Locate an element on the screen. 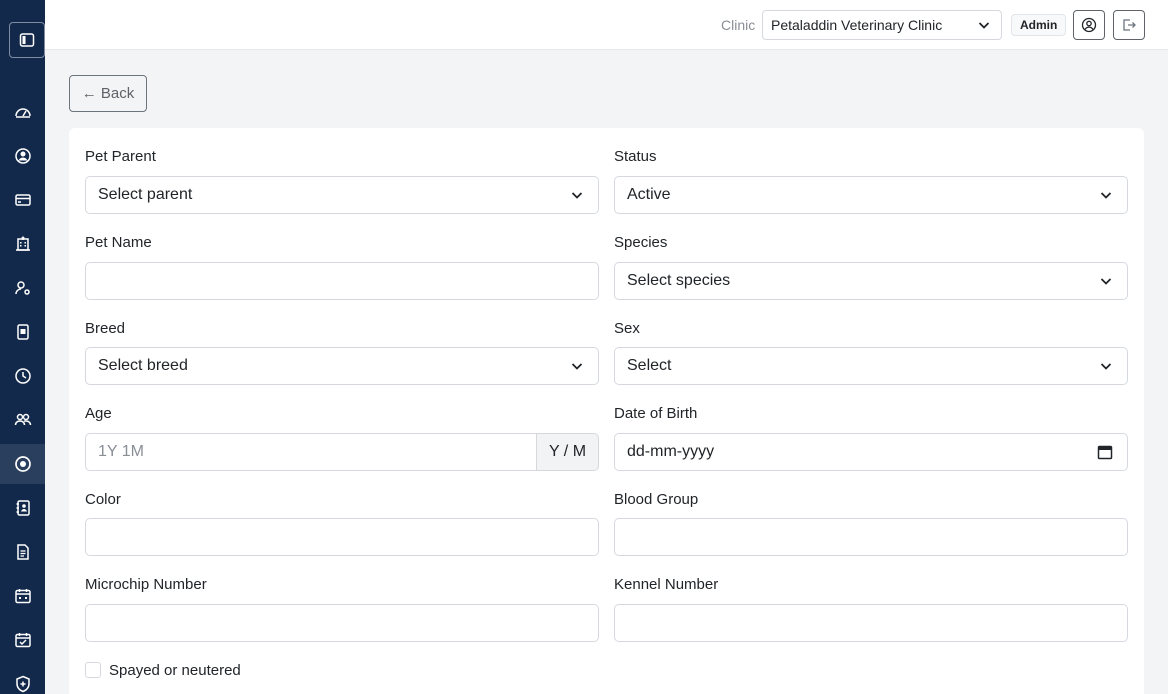 The height and width of the screenshot is (694, 1168). calendar-check-icon is located at coordinates (22, 640).